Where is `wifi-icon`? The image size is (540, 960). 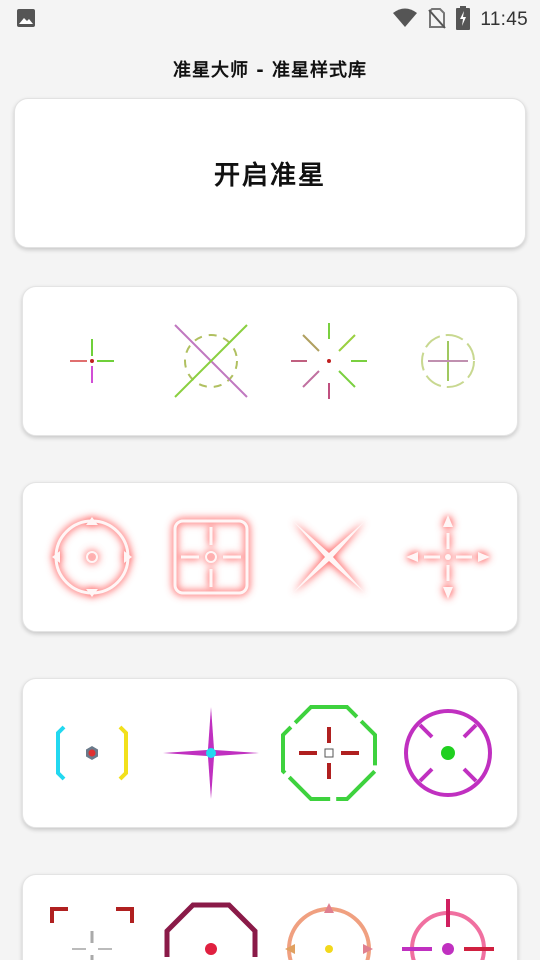
wifi-icon is located at coordinates (405, 20).